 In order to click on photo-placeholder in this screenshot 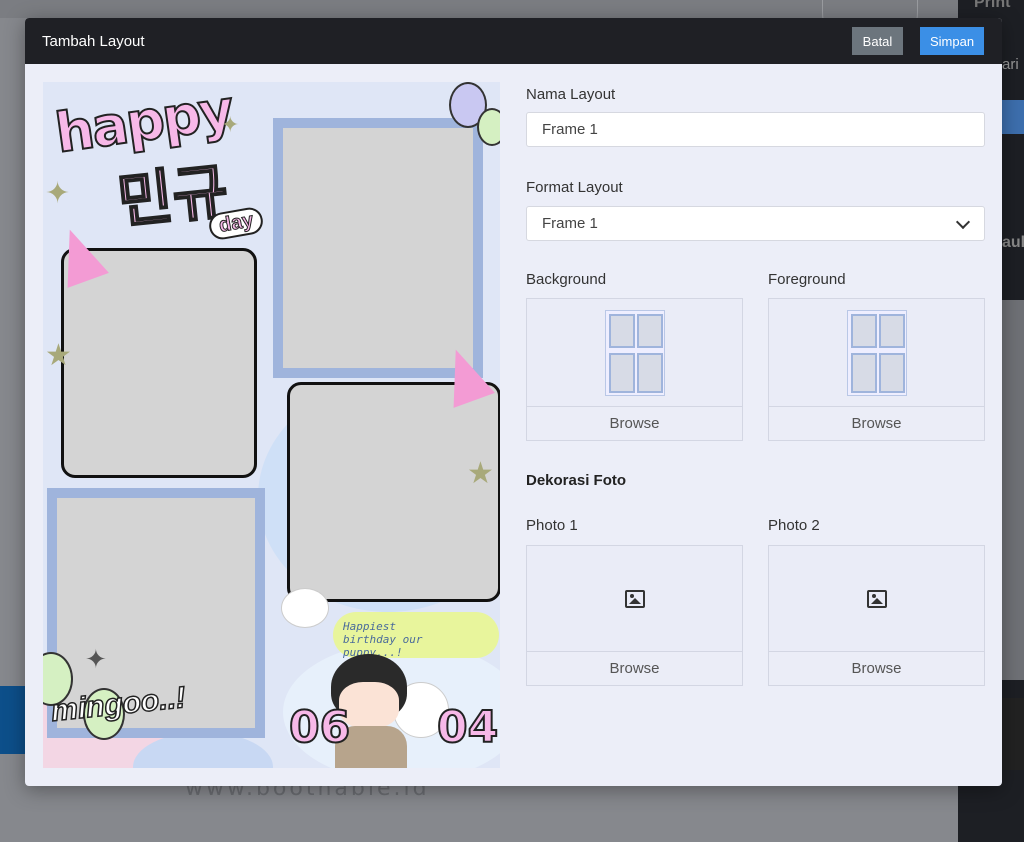, I will do `click(378, 248)`.